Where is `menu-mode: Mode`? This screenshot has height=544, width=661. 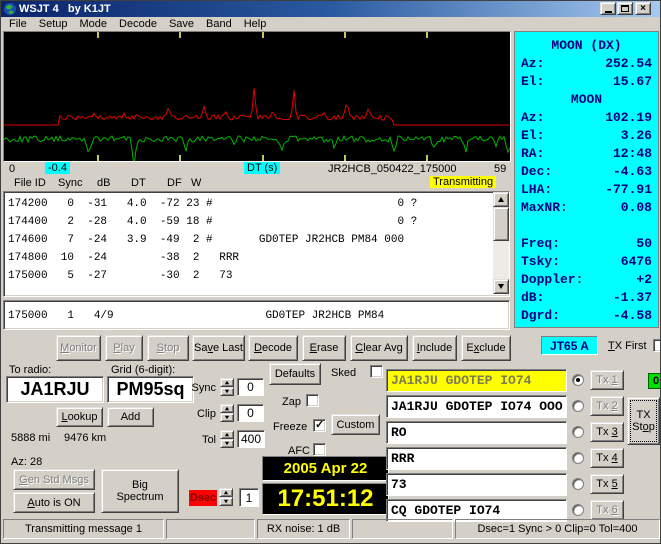 menu-mode: Mode is located at coordinates (93, 24).